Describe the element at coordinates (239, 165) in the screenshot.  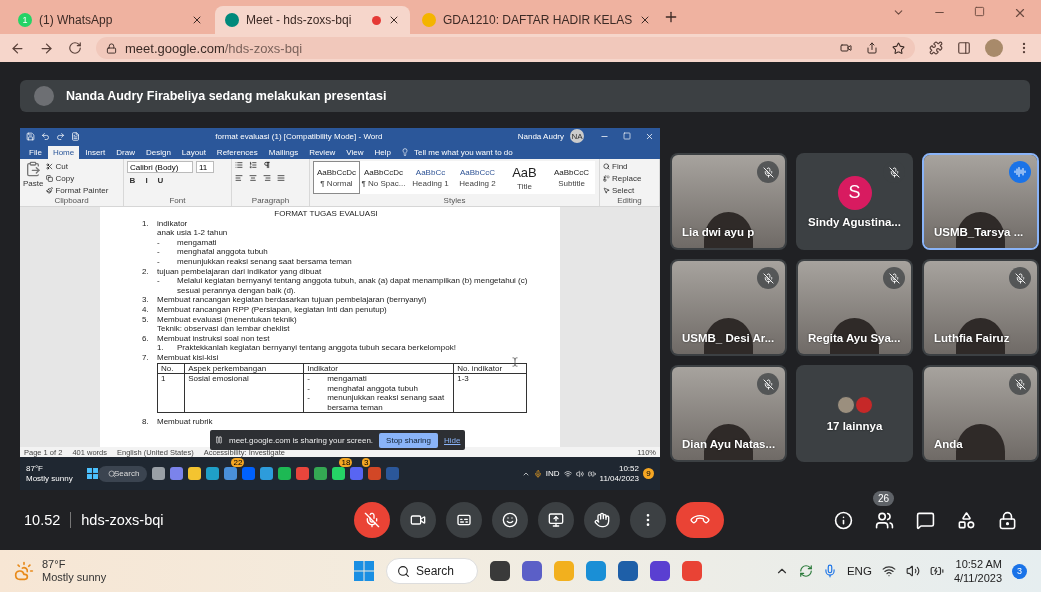
I see `bullets-icon` at that location.